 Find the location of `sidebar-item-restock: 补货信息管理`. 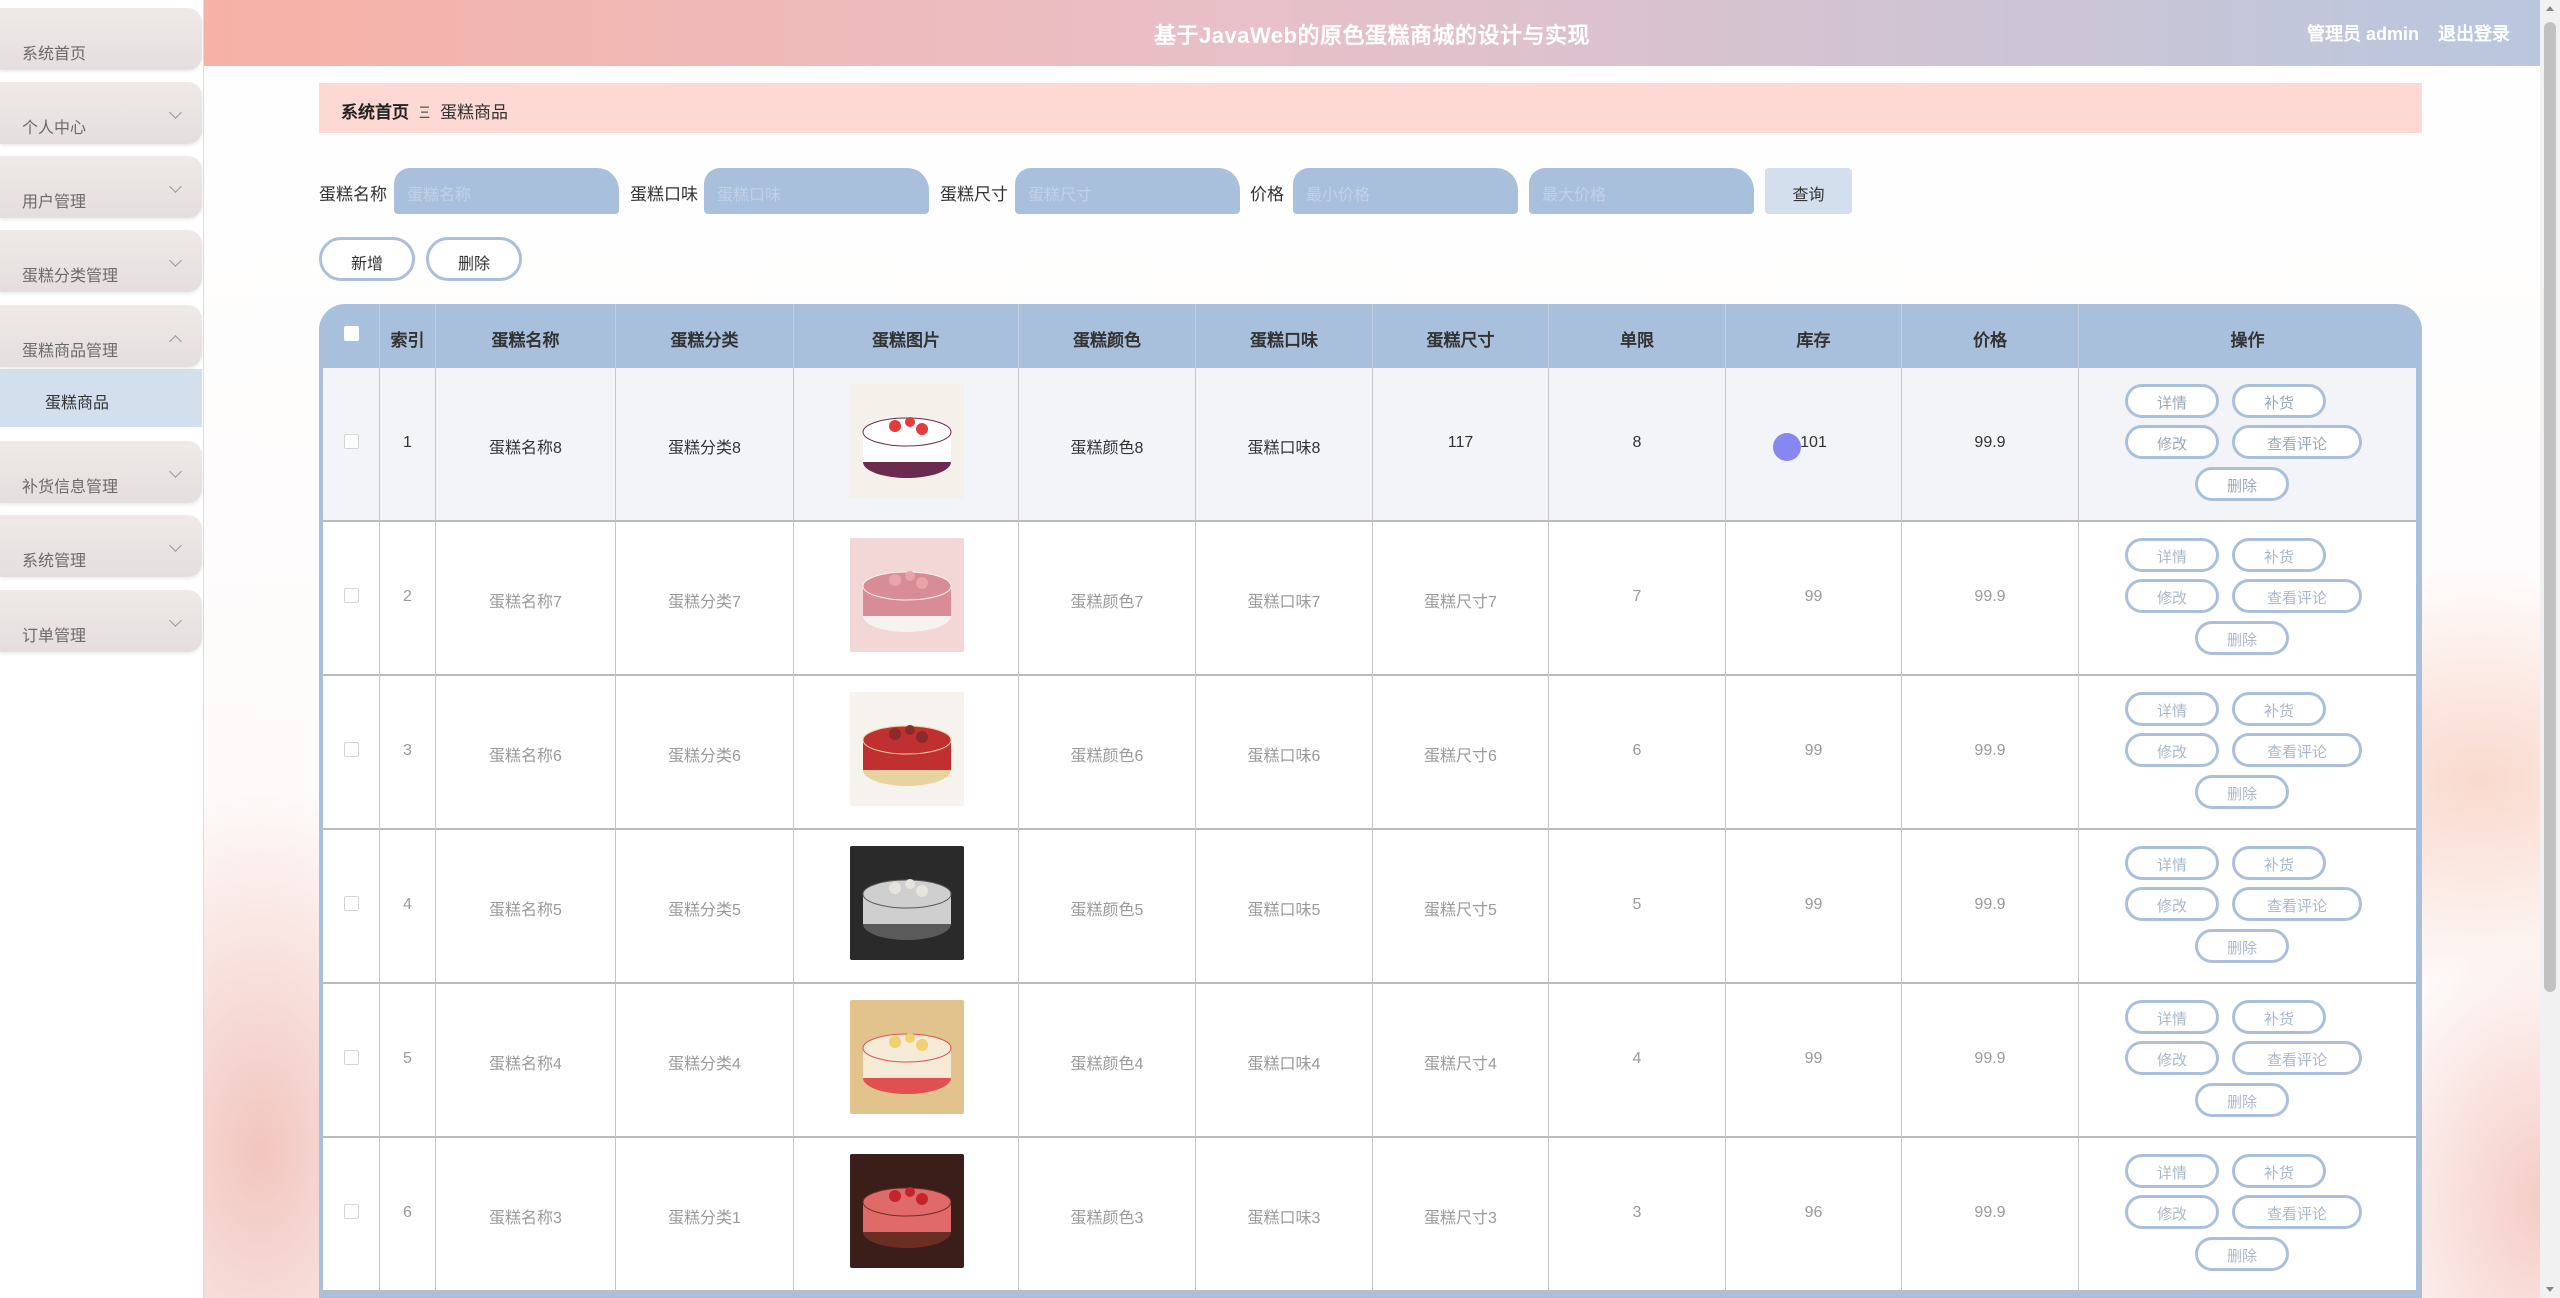

sidebar-item-restock: 补货信息管理 is located at coordinates (101, 472).